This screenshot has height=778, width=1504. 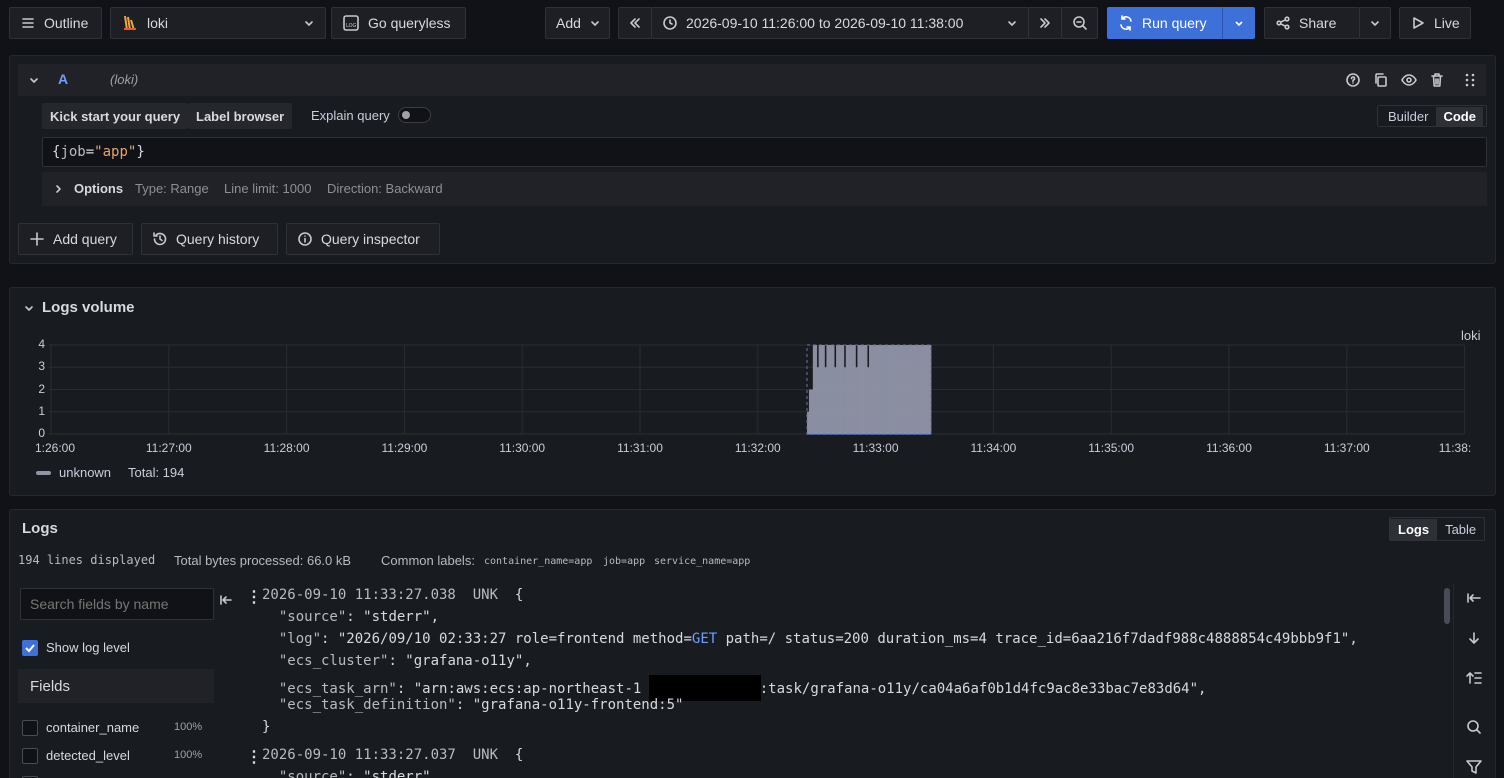 What do you see at coordinates (624, 561) in the screenshot?
I see `common-label: job=app` at bounding box center [624, 561].